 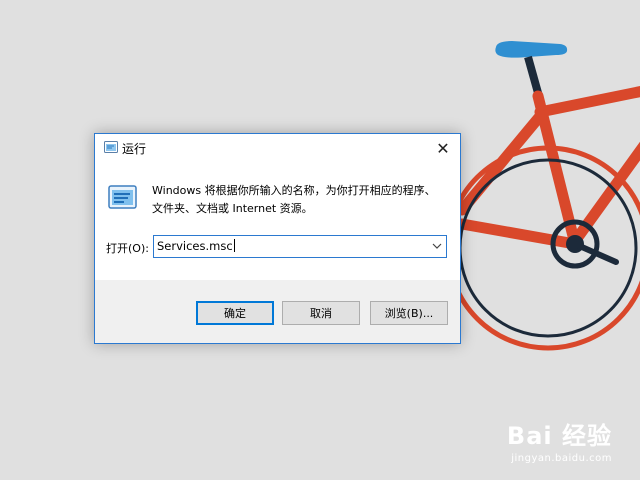 I want to click on open-input-text: Services.msc, so click(x=195, y=246).